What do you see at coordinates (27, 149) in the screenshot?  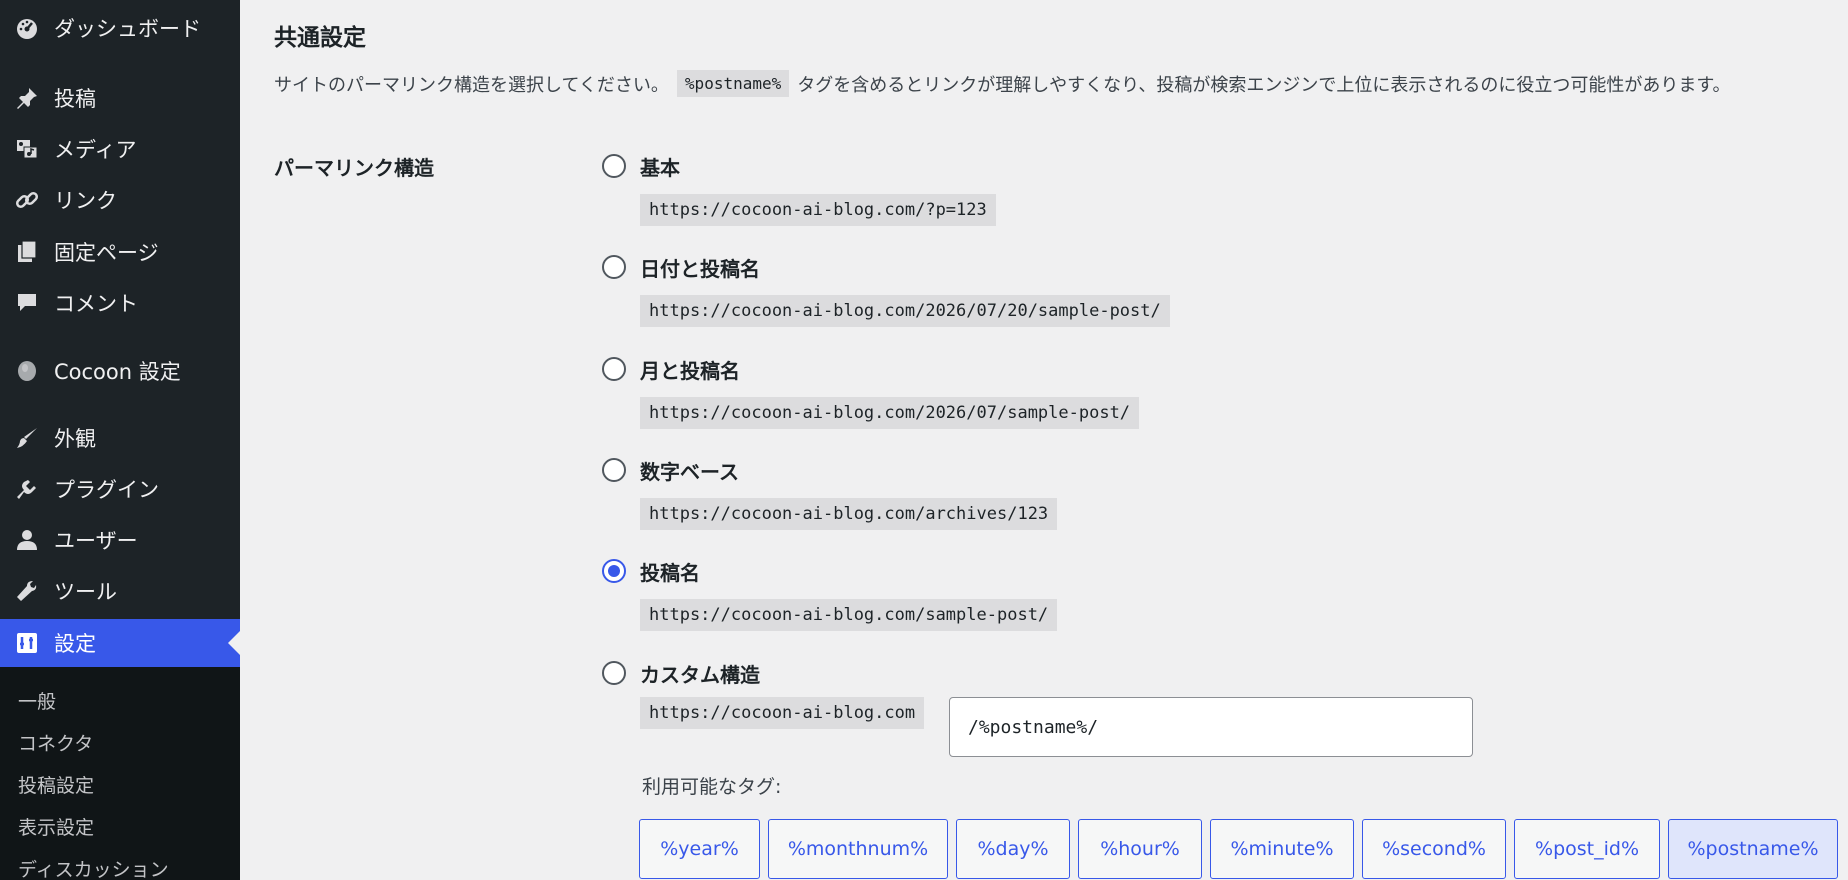 I see `media-icon` at bounding box center [27, 149].